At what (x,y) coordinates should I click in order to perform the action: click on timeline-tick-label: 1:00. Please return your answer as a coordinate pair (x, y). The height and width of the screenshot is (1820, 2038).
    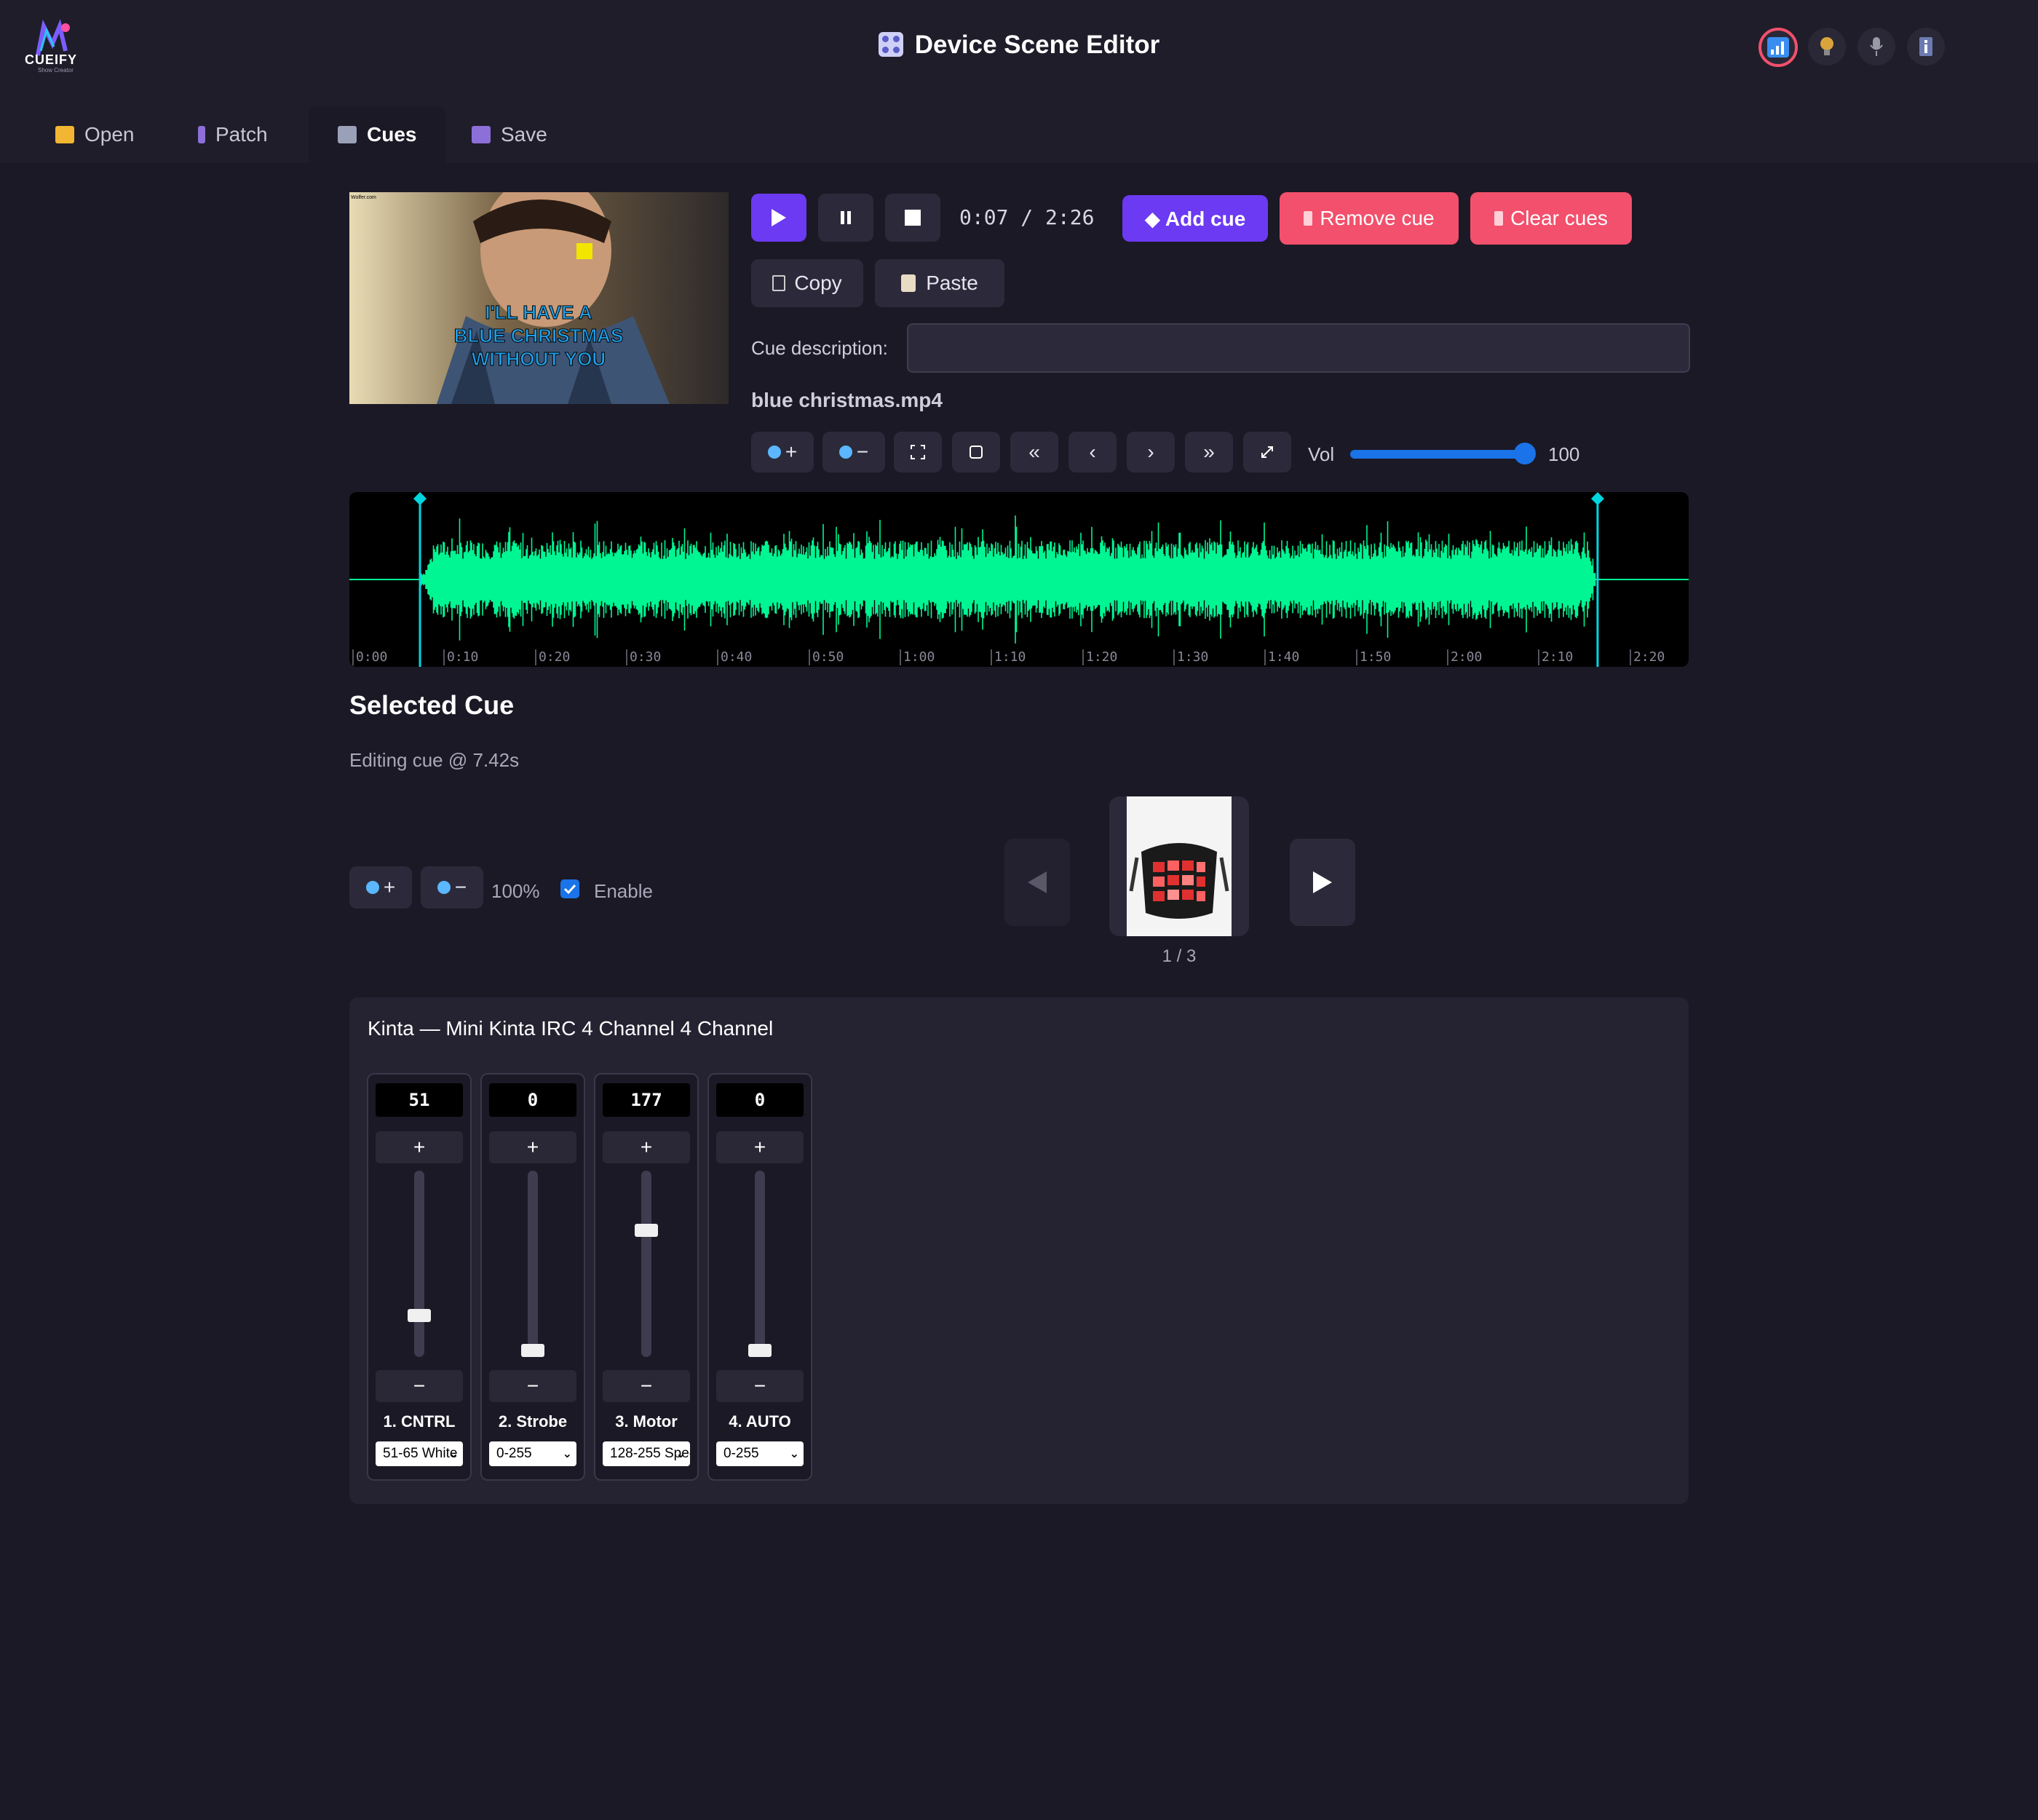
    Looking at the image, I should click on (917, 657).